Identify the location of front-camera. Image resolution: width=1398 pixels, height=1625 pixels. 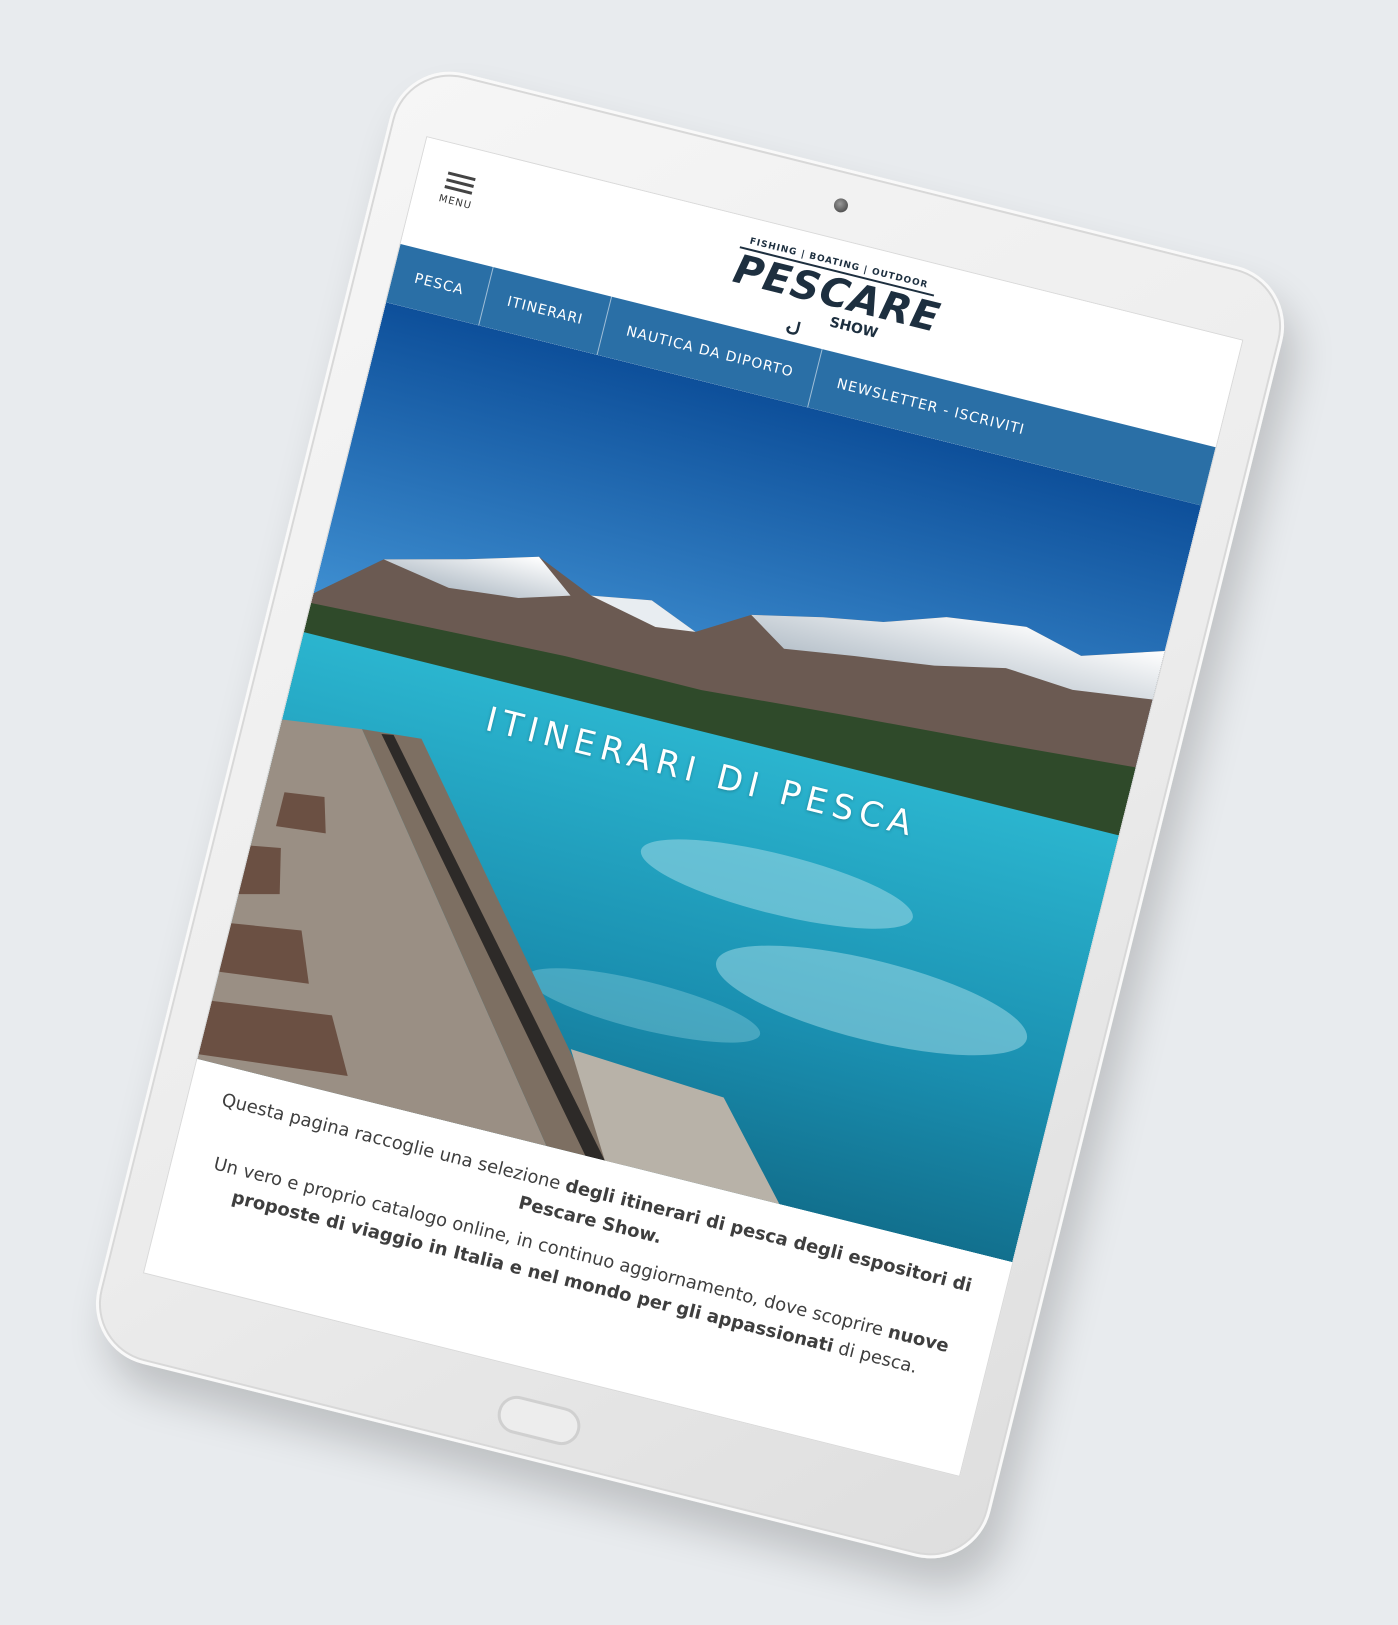
(841, 205).